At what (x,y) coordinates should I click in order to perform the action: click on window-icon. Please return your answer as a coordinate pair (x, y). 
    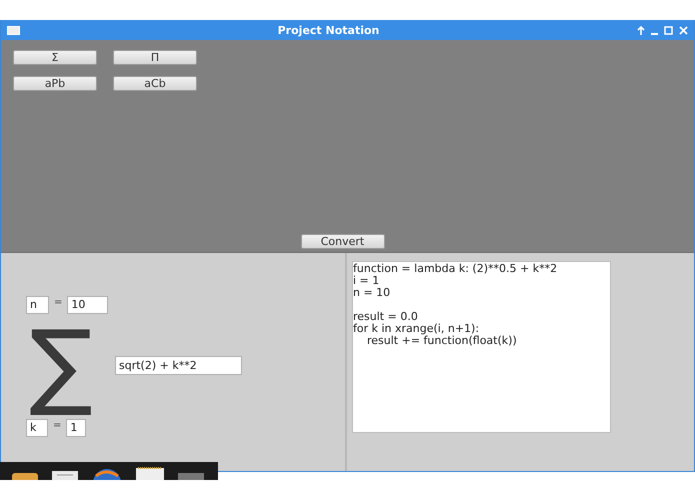
    Looking at the image, I should click on (13, 30).